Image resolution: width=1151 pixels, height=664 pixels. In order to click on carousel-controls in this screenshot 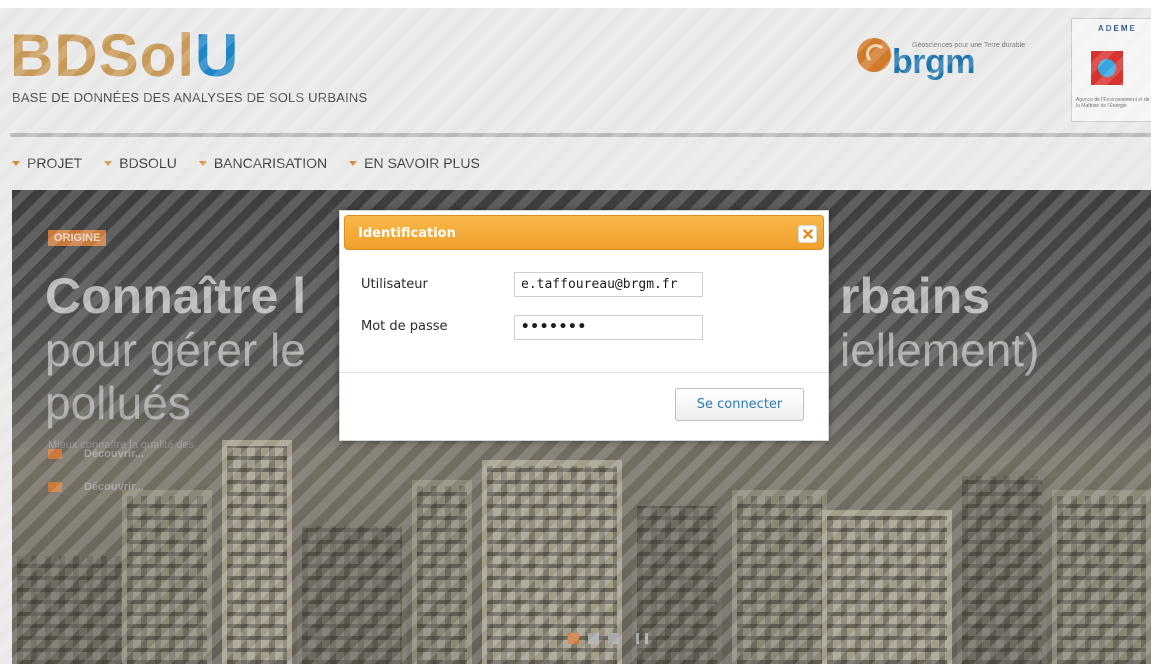, I will do `click(608, 638)`.